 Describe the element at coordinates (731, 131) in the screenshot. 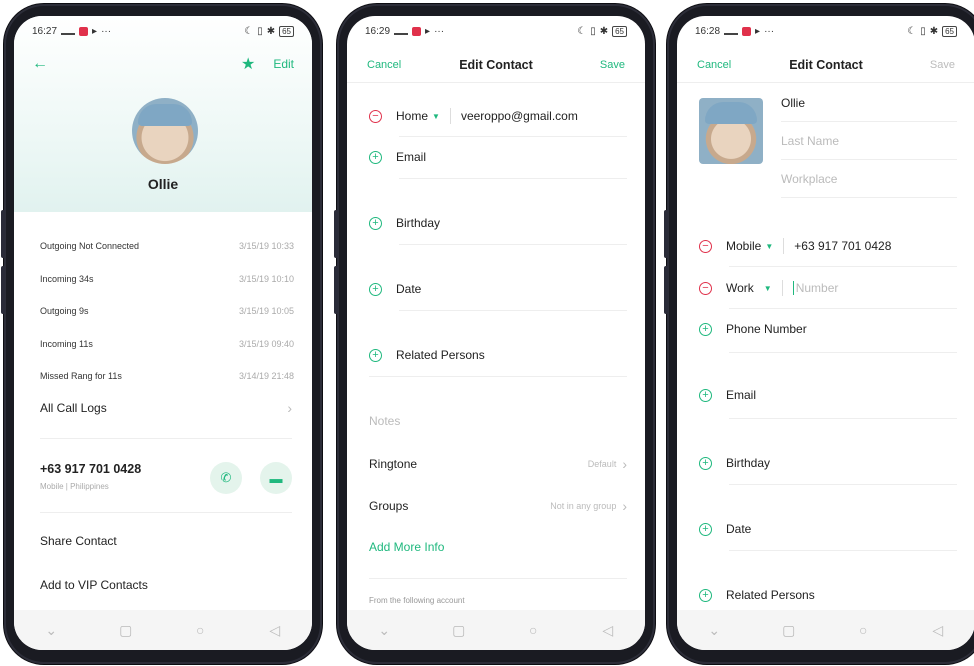

I see `contact-photo` at that location.